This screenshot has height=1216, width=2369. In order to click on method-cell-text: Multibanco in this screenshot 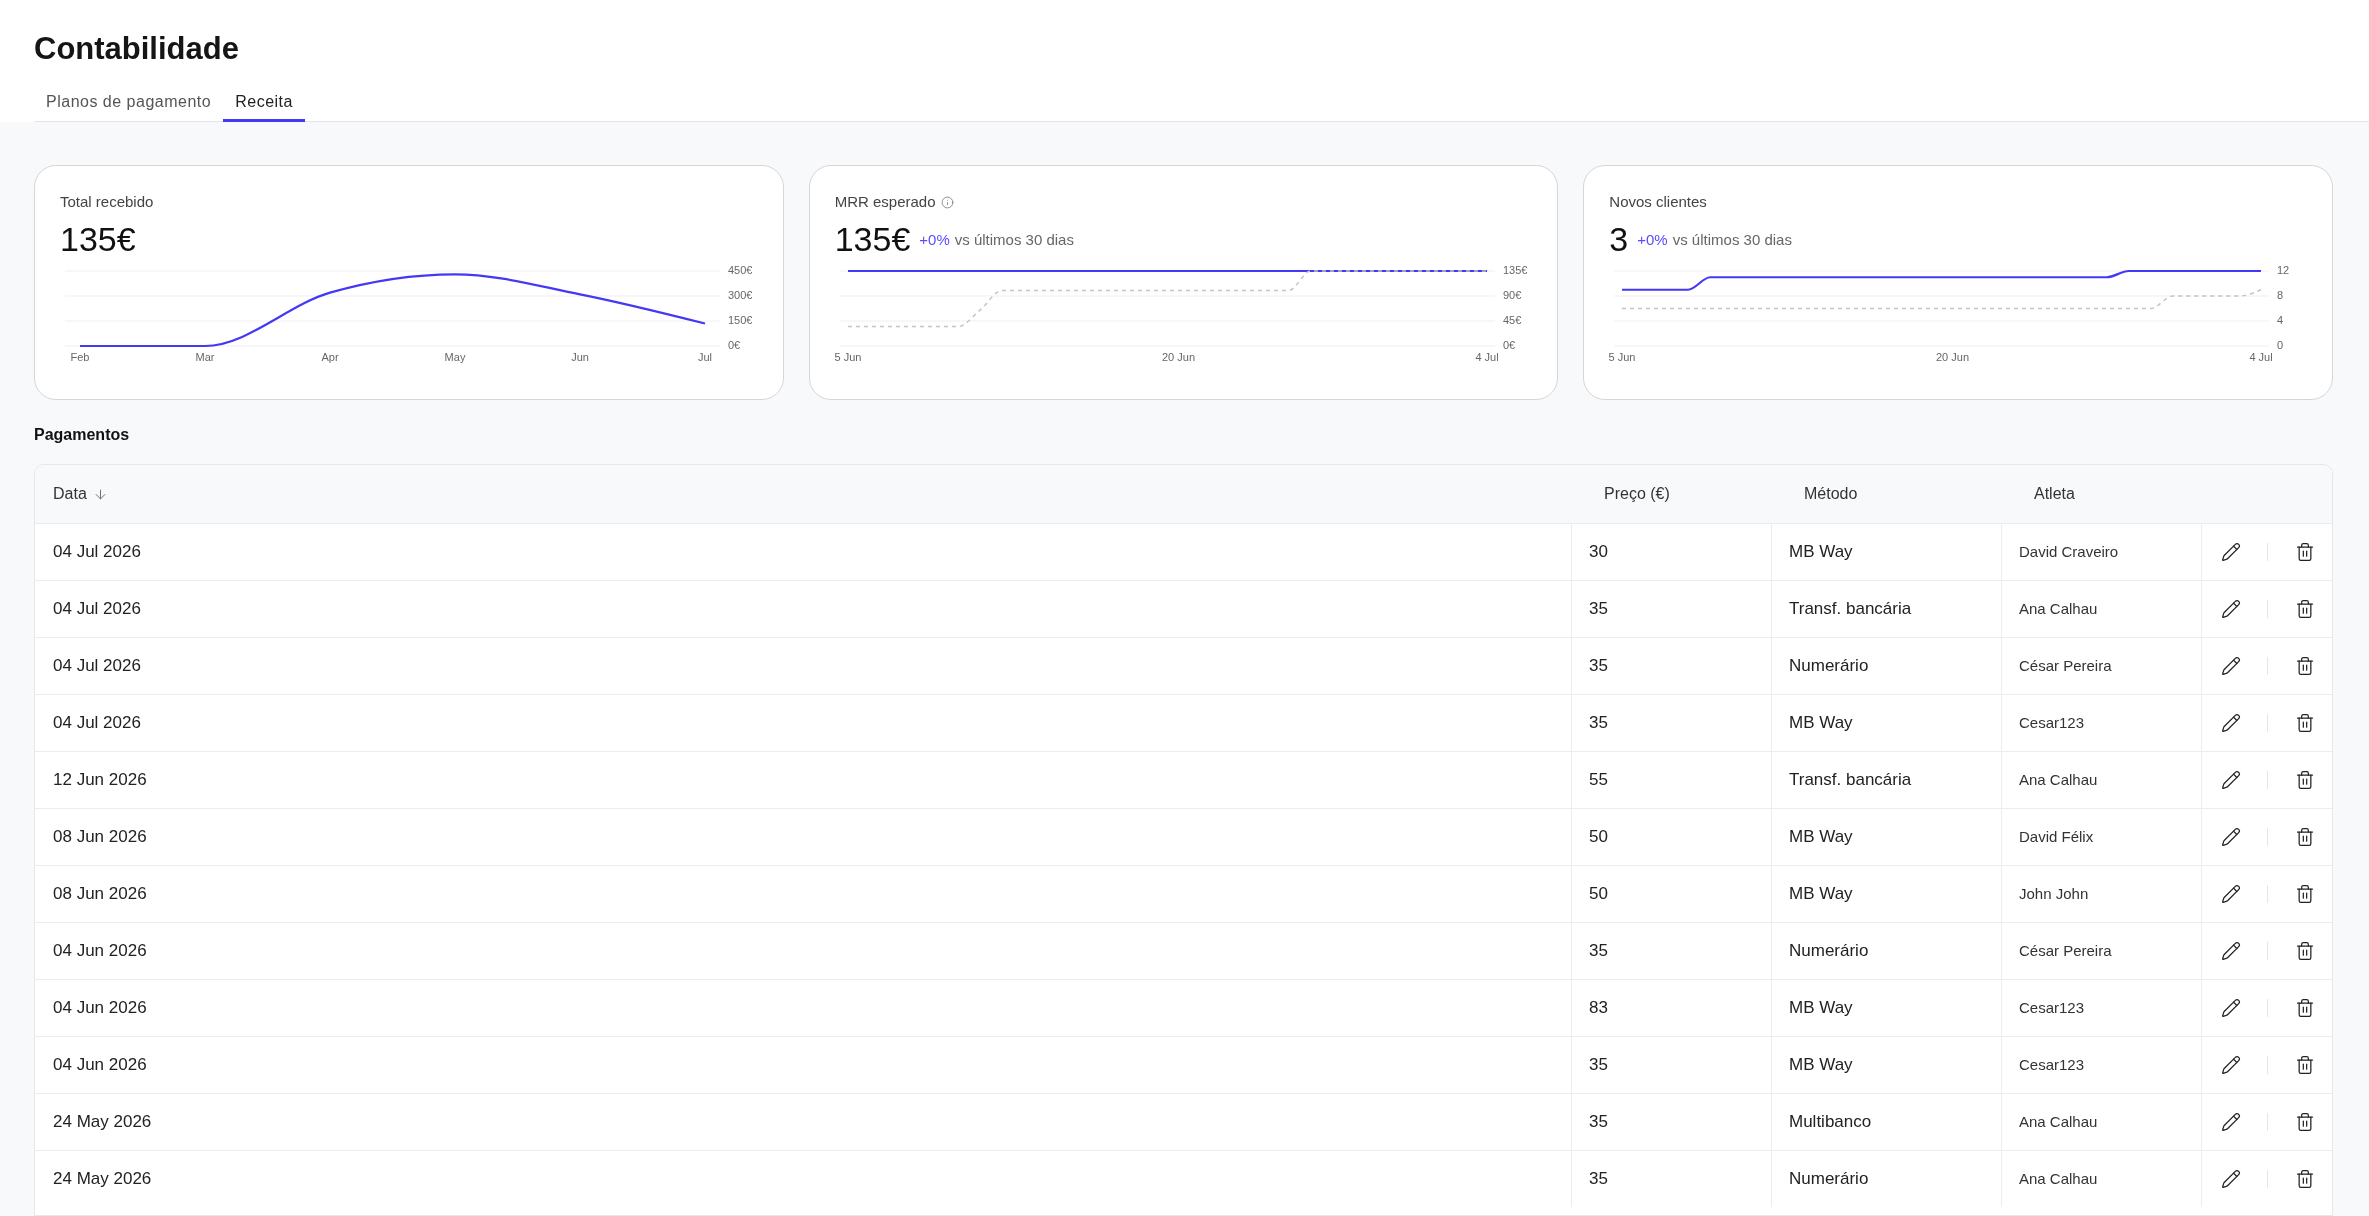, I will do `click(1830, 1122)`.